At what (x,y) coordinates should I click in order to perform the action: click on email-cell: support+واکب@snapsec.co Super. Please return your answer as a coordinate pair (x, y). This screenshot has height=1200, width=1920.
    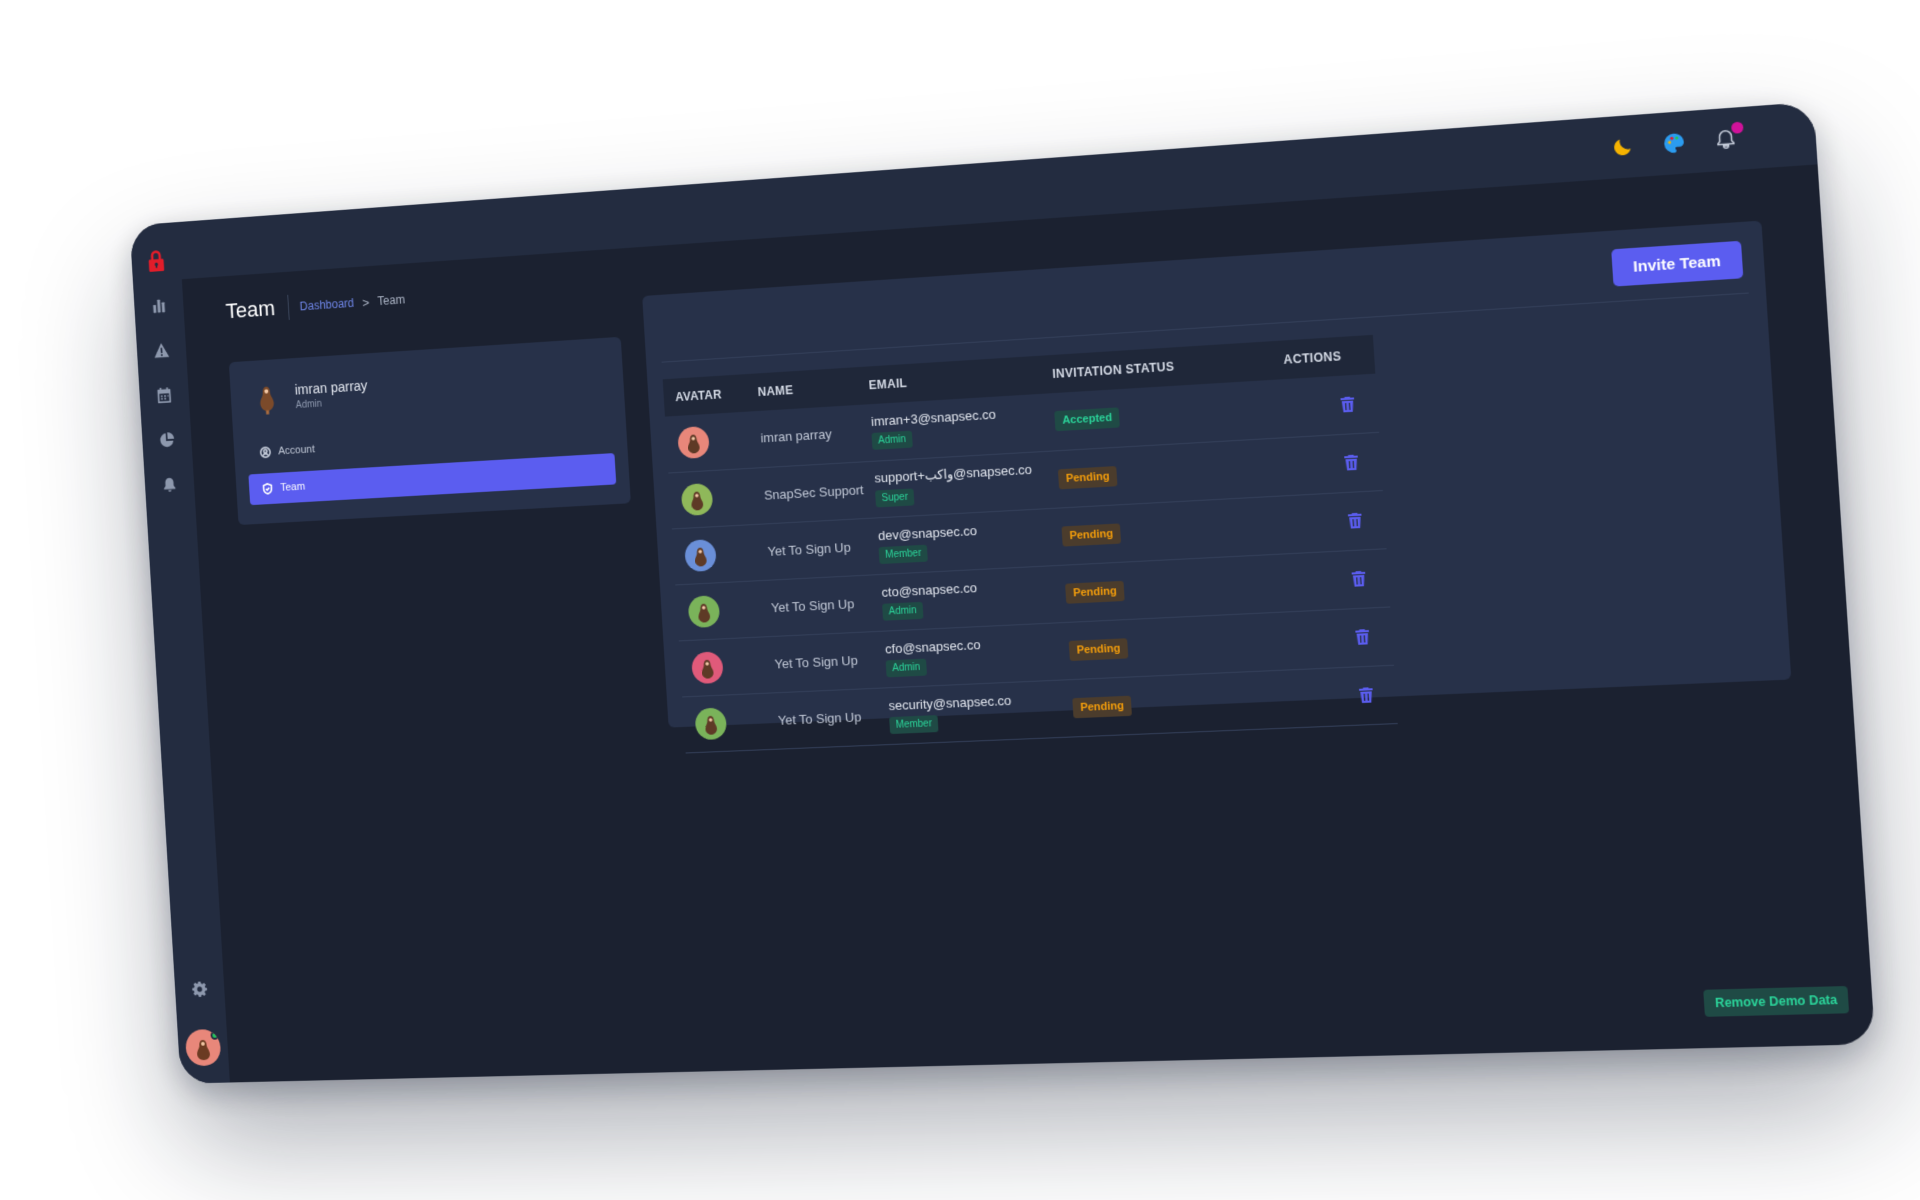
    Looking at the image, I should click on (955, 484).